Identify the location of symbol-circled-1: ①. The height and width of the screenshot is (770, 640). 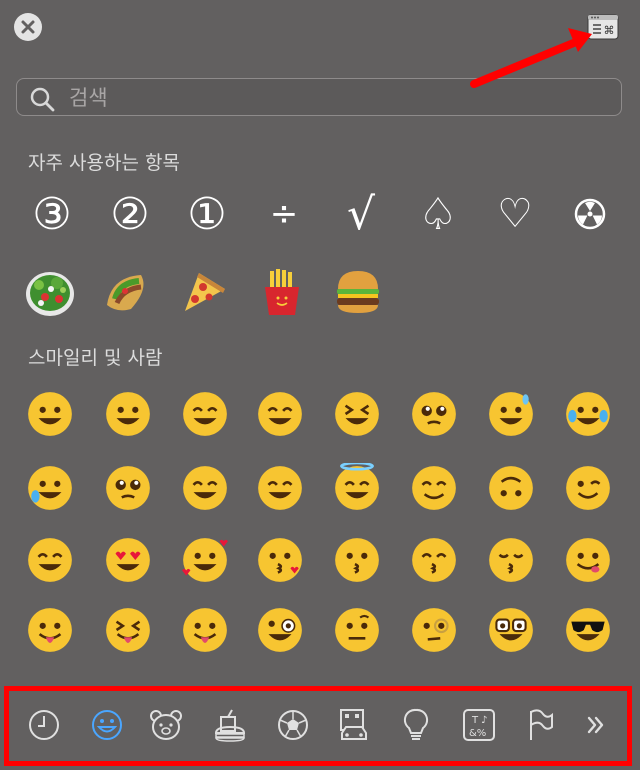
(207, 214).